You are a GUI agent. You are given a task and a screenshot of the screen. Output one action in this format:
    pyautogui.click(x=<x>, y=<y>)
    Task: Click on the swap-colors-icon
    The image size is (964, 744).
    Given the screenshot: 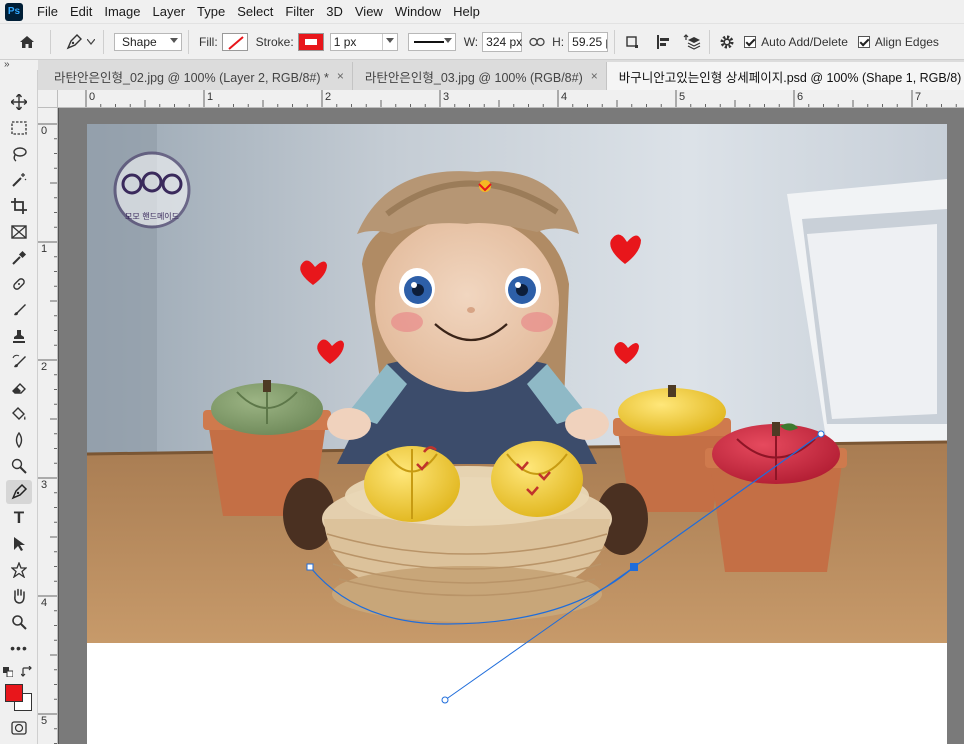 What is the action you would take?
    pyautogui.click(x=27, y=672)
    